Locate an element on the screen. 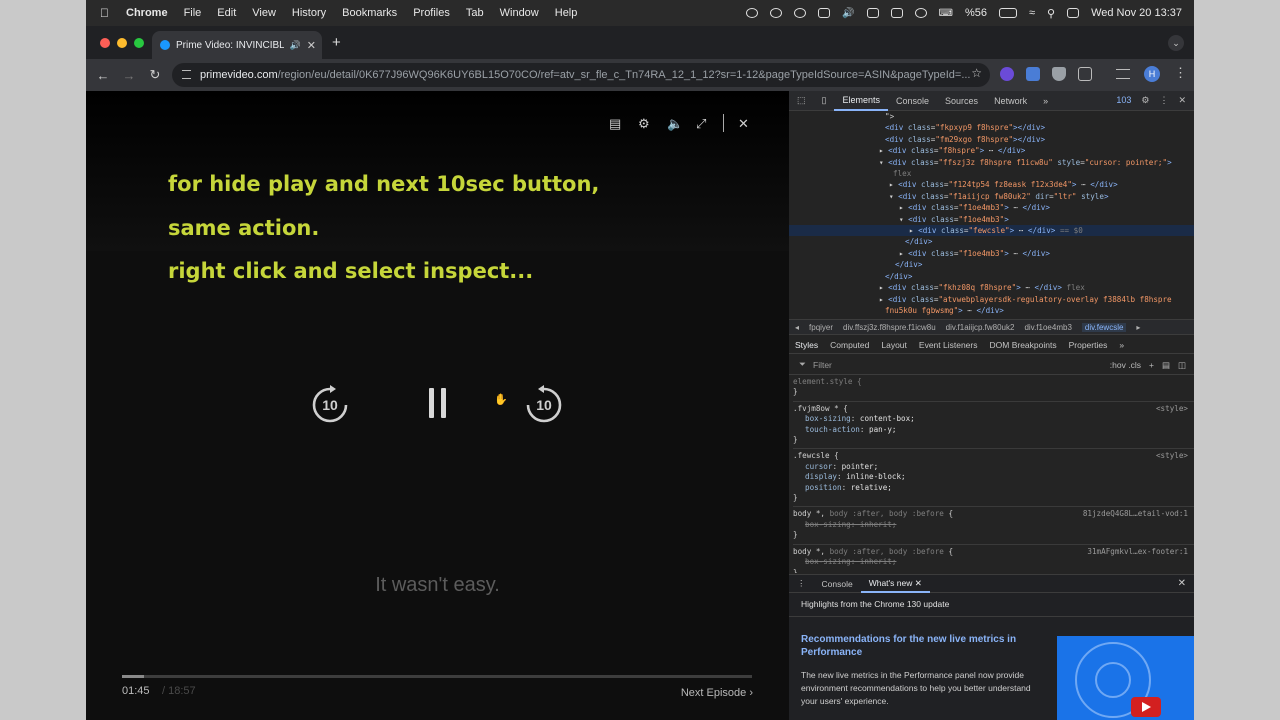 The height and width of the screenshot is (720, 1280). tab-dom-breakpoints: DOM Breakpoints is located at coordinates (1023, 345).